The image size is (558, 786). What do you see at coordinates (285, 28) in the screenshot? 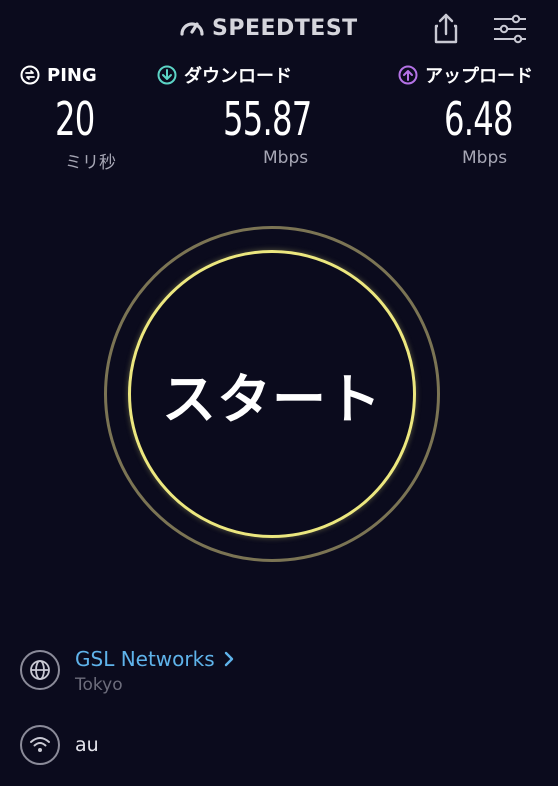
I see `logo-text: SPEEDTEST` at bounding box center [285, 28].